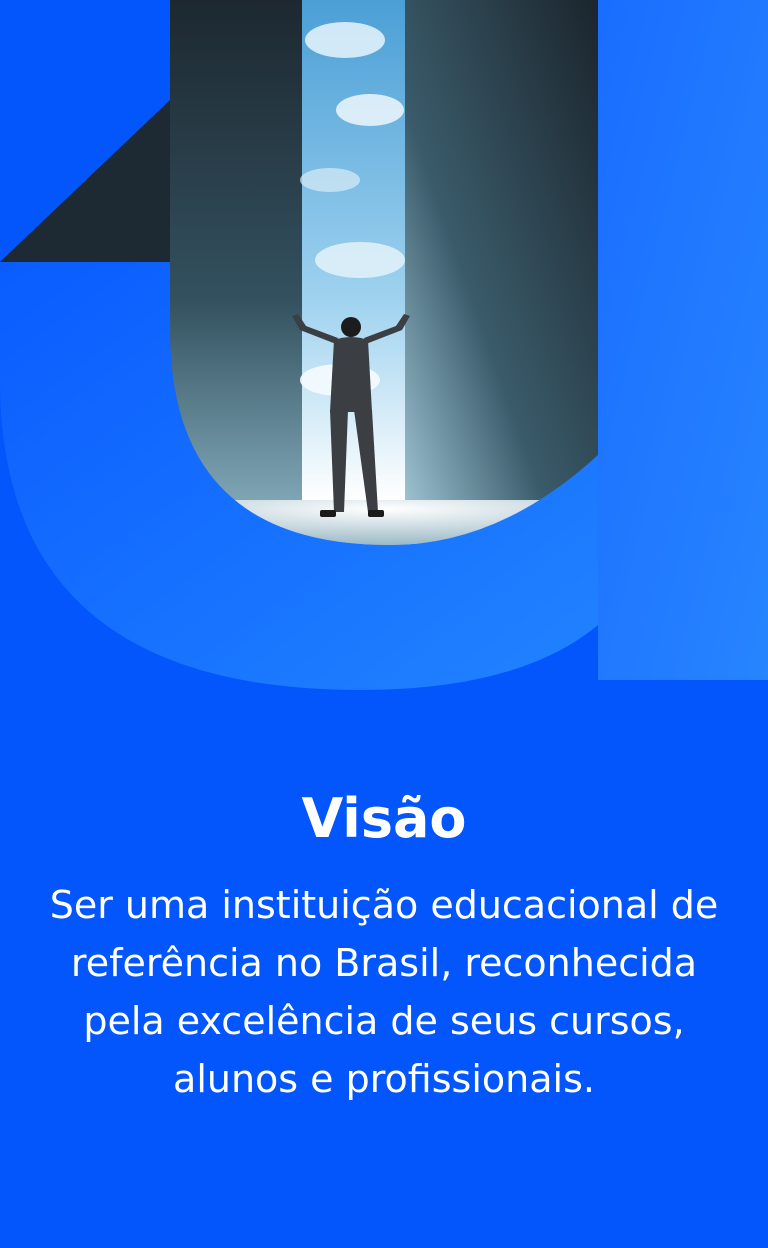 The height and width of the screenshot is (1248, 768). Describe the element at coordinates (683, 340) in the screenshot. I see `brand-panel` at that location.